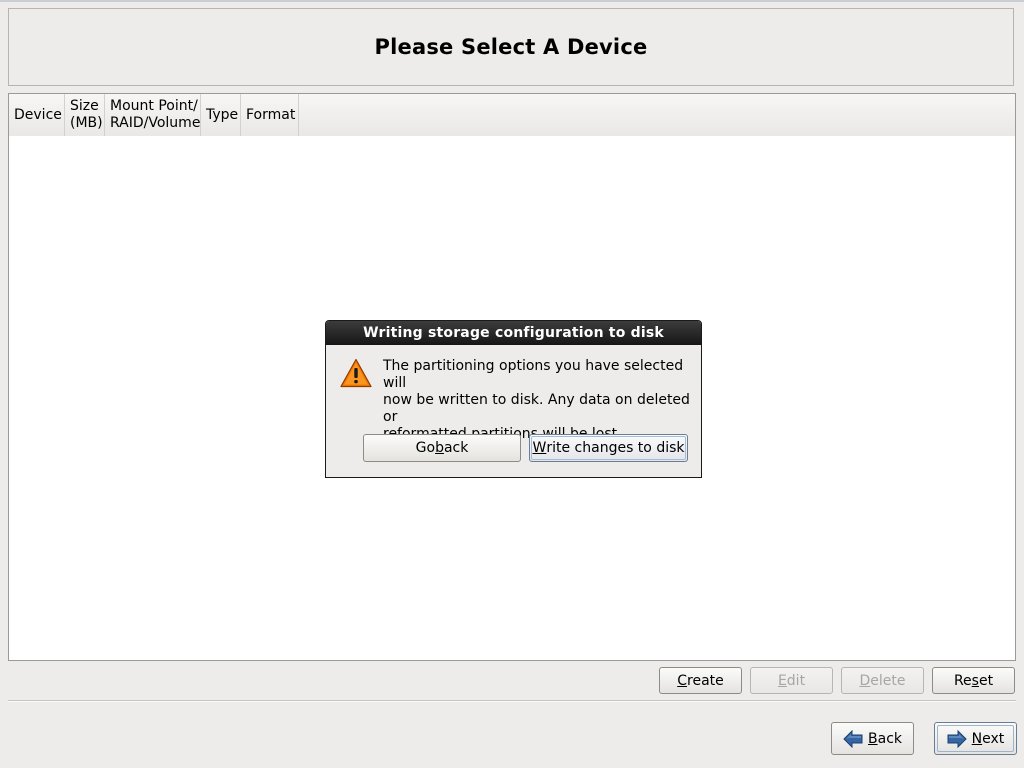 This screenshot has height=768, width=1024. I want to click on header-panel: Please Select A Device, so click(511, 47).